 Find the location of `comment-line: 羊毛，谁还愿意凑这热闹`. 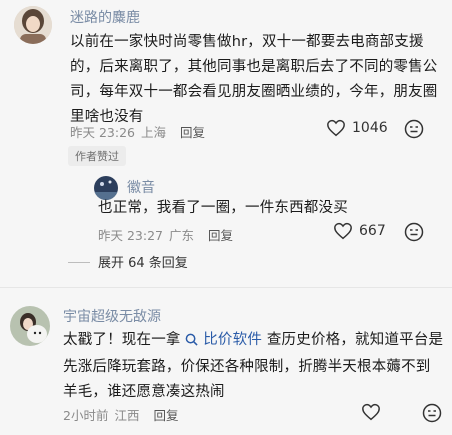

comment-line: 羊毛，谁还愿意凑这热闹 is located at coordinates (144, 392).